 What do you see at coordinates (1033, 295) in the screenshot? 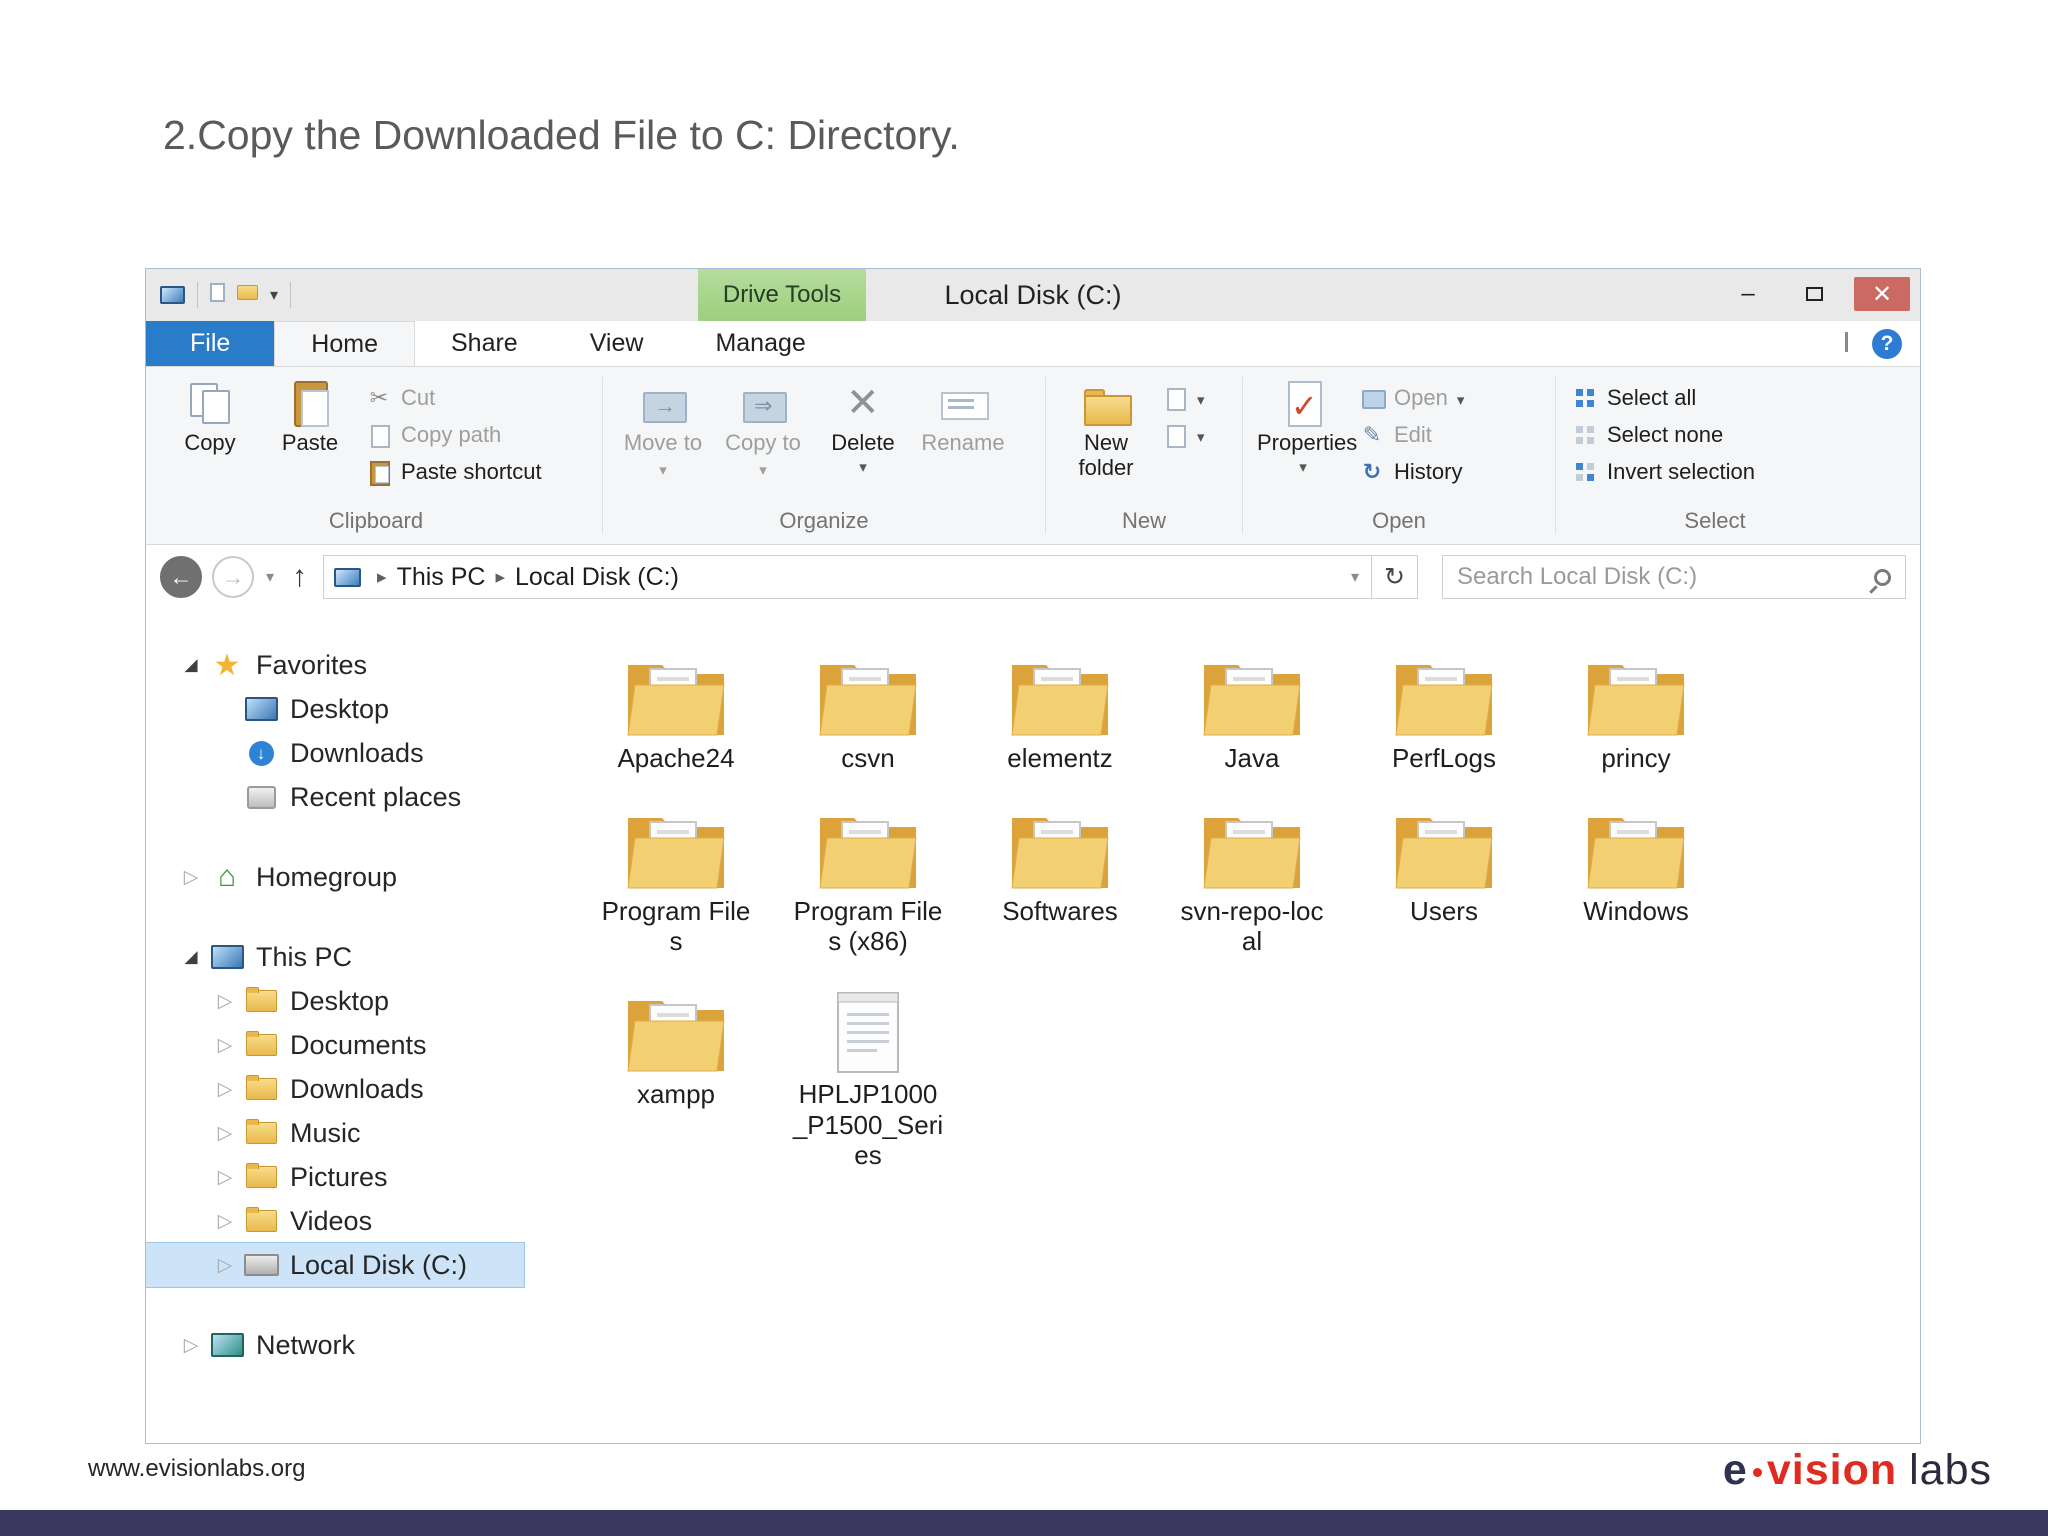
I see `titlebar: ▾ Local Disk (C:) Drive Tools – ✕` at bounding box center [1033, 295].